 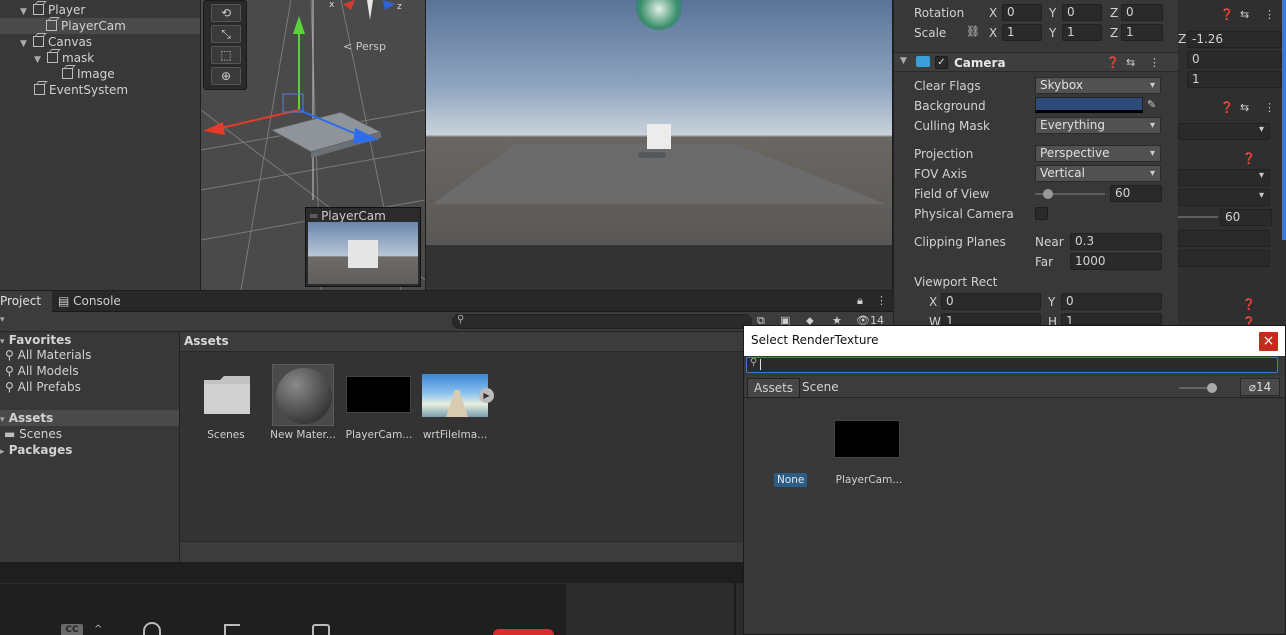 I want to click on select-window-titlebar: Select RenderTexture ×, so click(x=1014, y=341).